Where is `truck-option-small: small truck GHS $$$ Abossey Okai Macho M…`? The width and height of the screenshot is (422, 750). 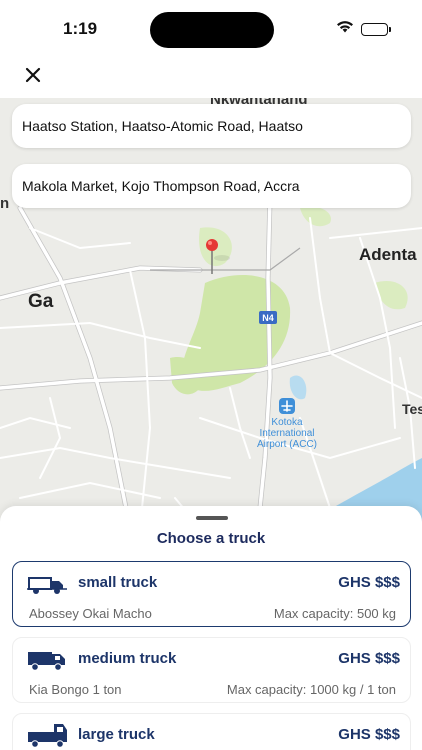 truck-option-small: small truck GHS $$$ Abossey Okai Macho M… is located at coordinates (211, 594).